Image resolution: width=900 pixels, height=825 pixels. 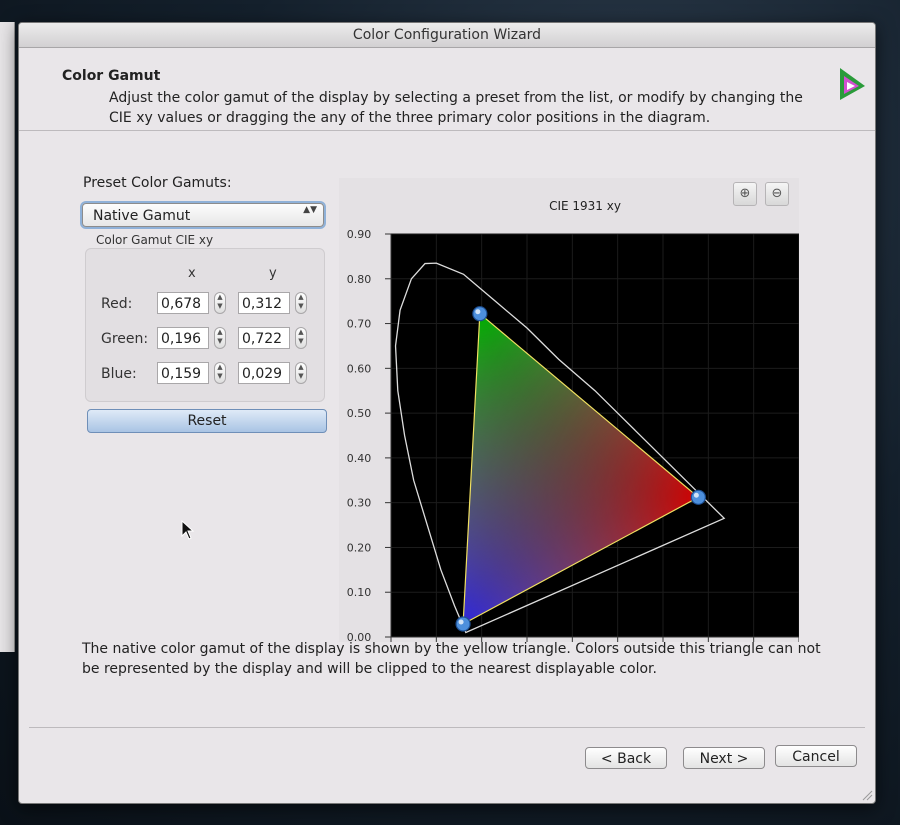 I want to click on y-tick-label: 0.40, so click(x=359, y=458).